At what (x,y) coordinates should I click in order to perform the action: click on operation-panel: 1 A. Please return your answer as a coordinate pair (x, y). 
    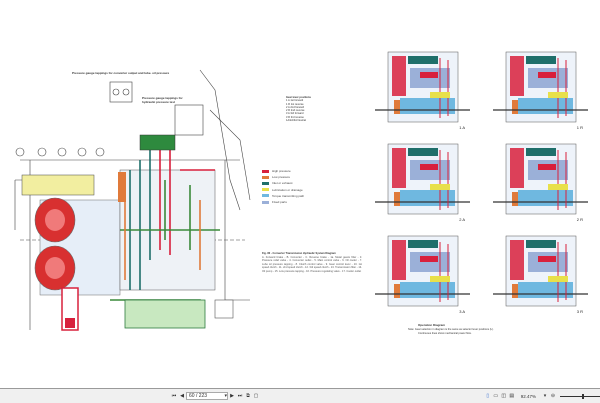
    Looking at the image, I should click on (422, 91).